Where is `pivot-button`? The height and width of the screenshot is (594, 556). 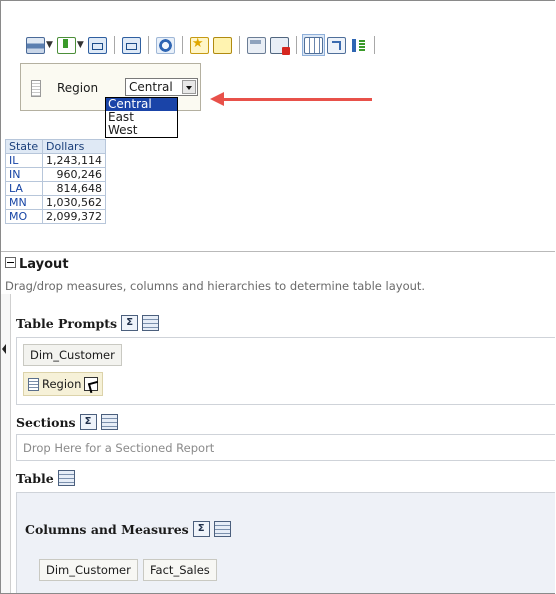 pivot-button is located at coordinates (336, 45).